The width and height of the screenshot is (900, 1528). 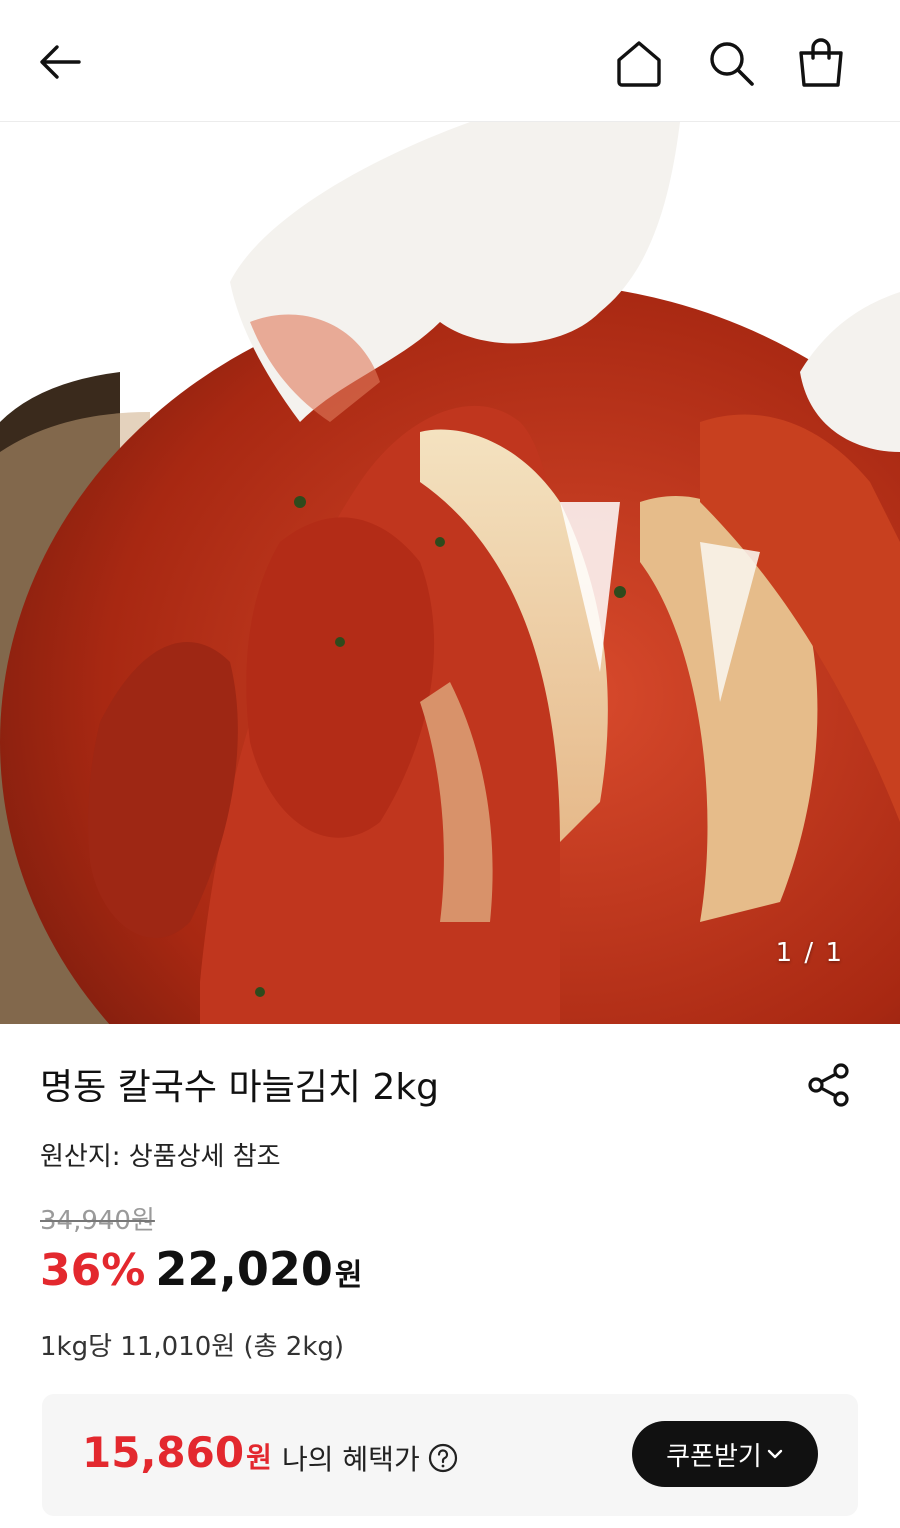 I want to click on chevron-down-icon, so click(x=775, y=1454).